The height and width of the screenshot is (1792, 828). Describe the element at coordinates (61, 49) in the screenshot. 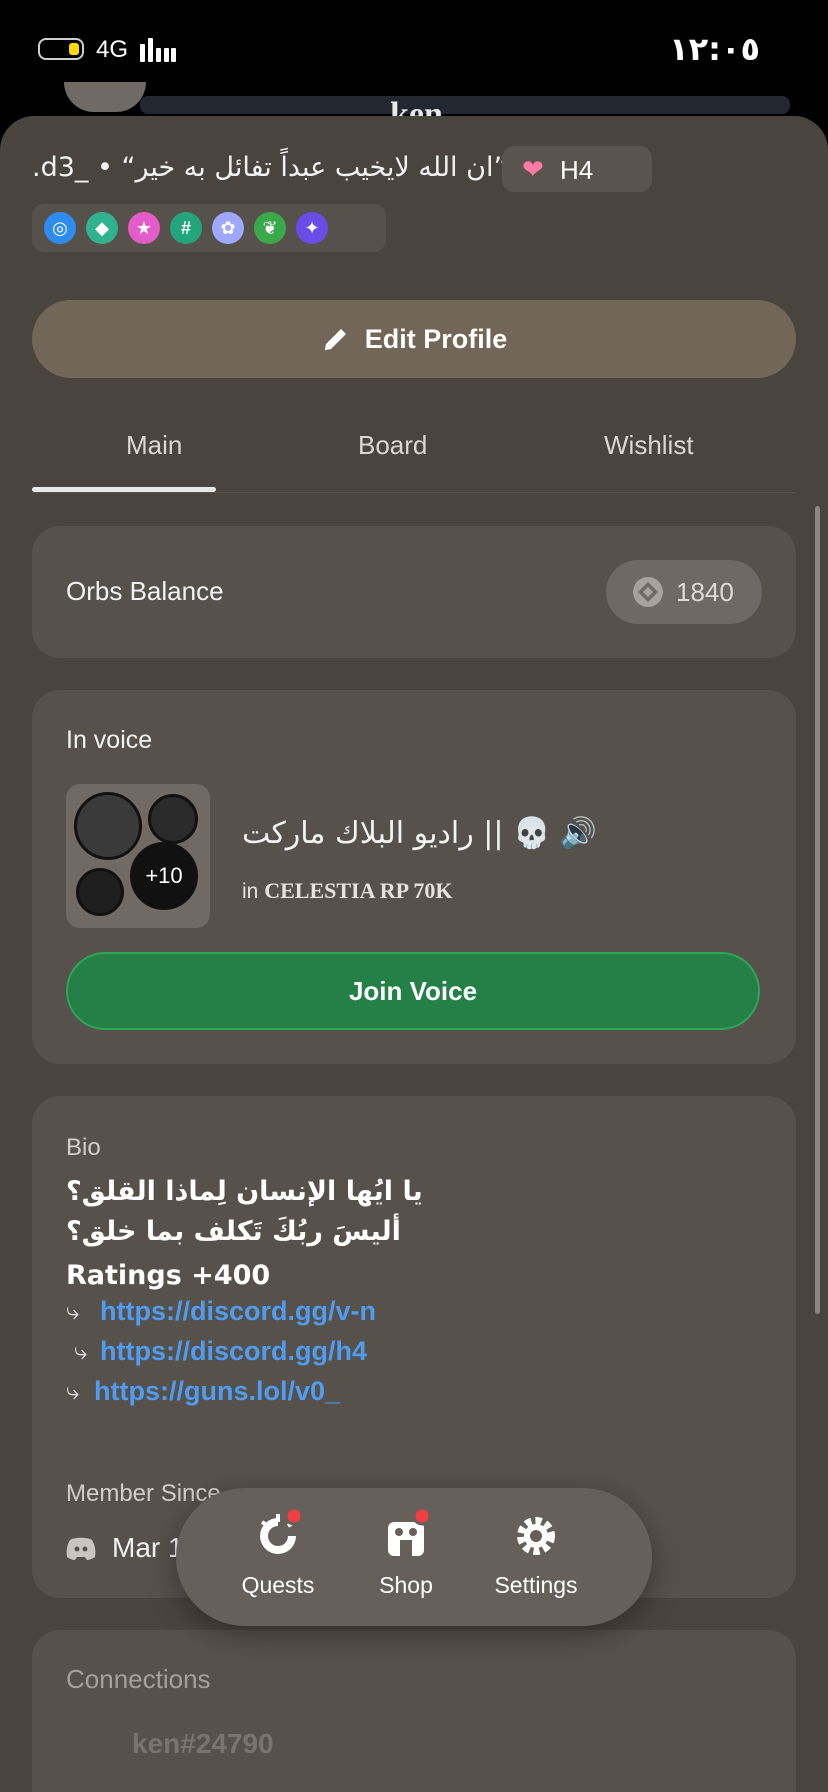

I see `battery-icon` at that location.